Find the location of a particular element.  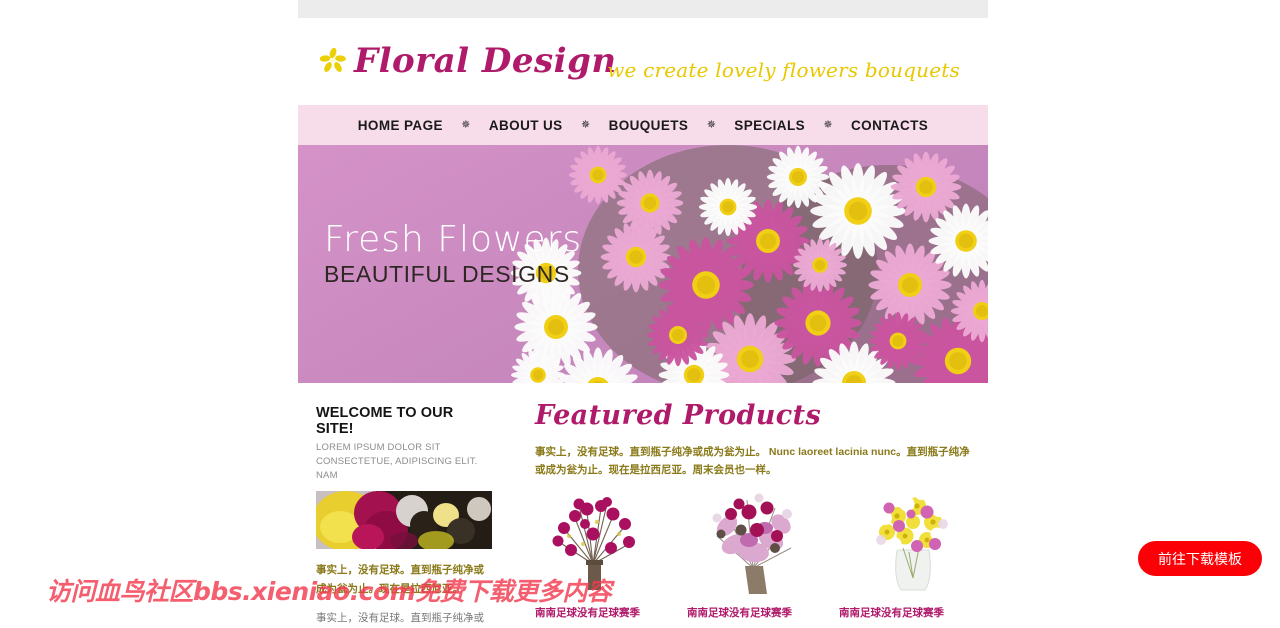

sidebar-highlight-paragraph: 事实上，没有足球。直到瓶子纯净或成为瓮为止。现在是拉西尼亚。 is located at coordinates (400, 579).